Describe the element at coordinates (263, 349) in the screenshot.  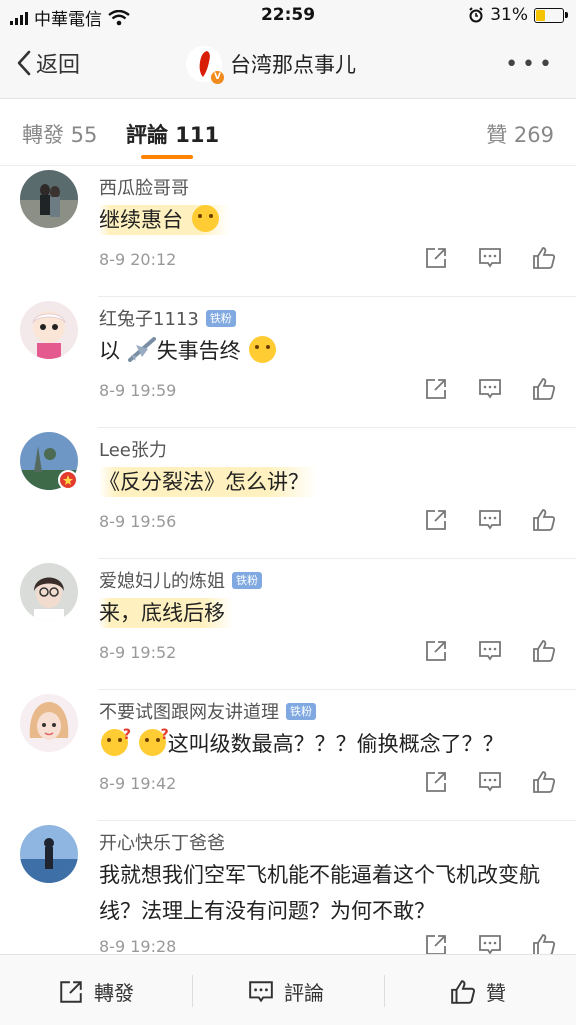
I see `shy-emoji-icon` at that location.